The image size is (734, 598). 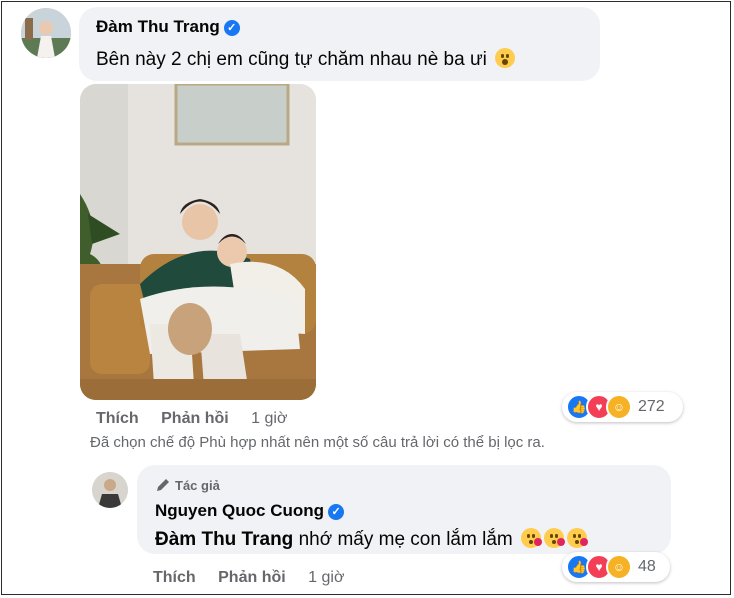 What do you see at coordinates (326, 577) in the screenshot?
I see `reply-timestamp: 1 giờ` at bounding box center [326, 577].